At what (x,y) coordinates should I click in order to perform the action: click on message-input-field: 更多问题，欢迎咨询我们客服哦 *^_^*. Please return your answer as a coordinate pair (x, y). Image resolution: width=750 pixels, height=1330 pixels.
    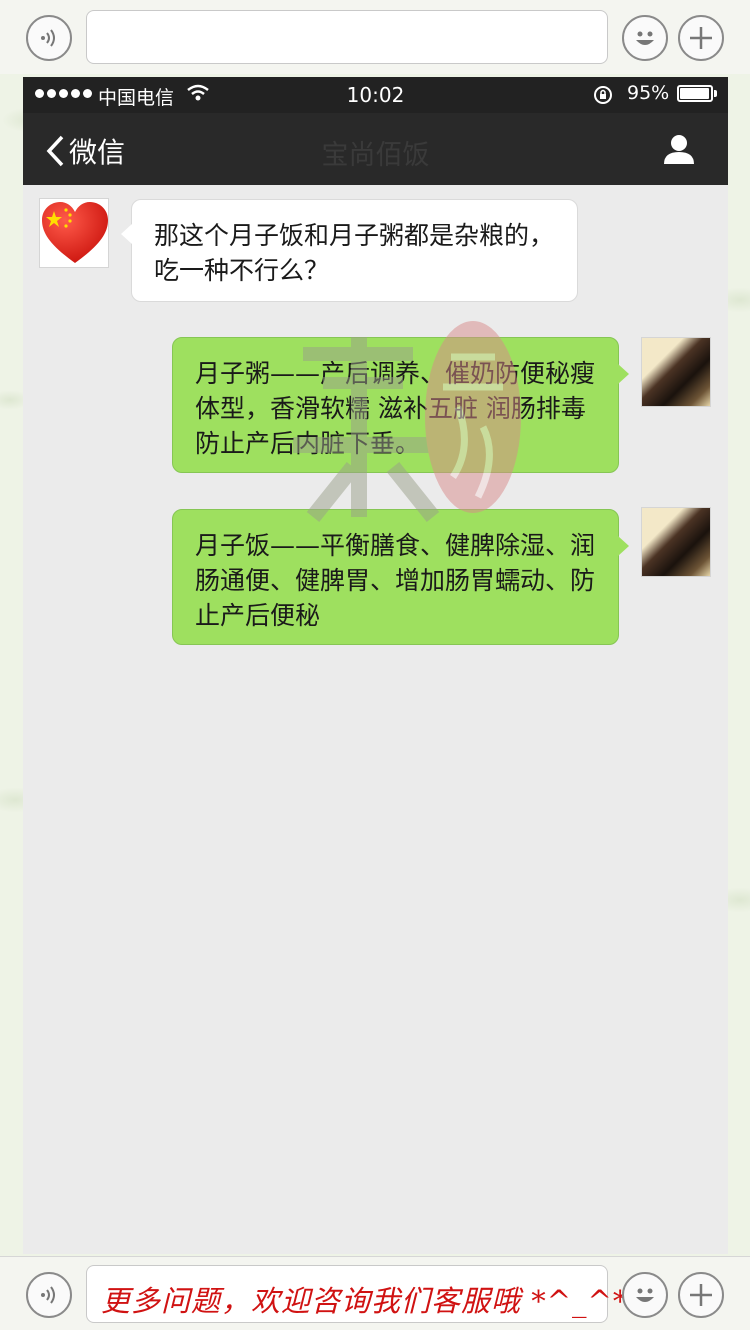
    Looking at the image, I should click on (356, 1294).